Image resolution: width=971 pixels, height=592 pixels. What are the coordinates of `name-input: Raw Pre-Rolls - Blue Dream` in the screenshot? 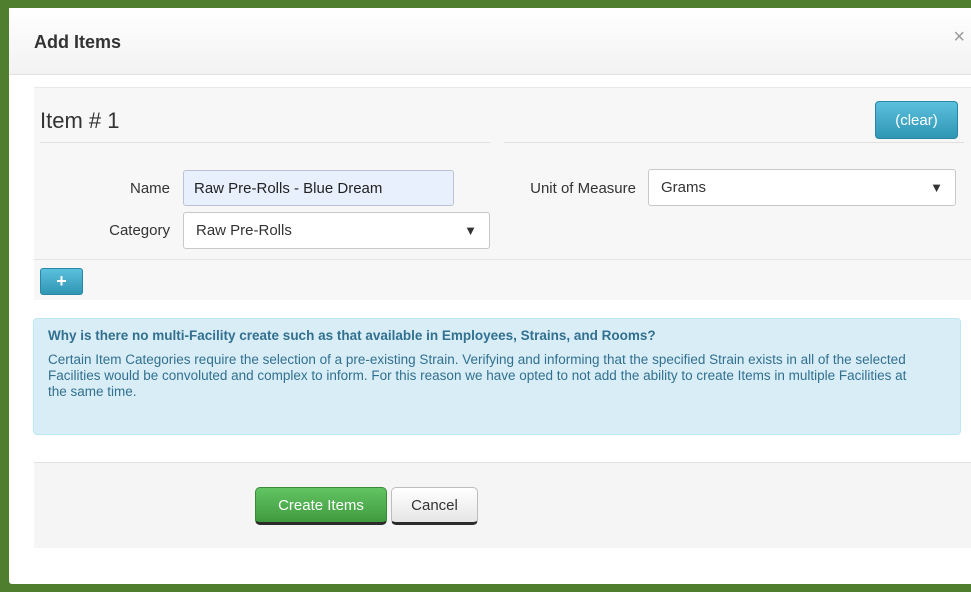 It's located at (318, 188).